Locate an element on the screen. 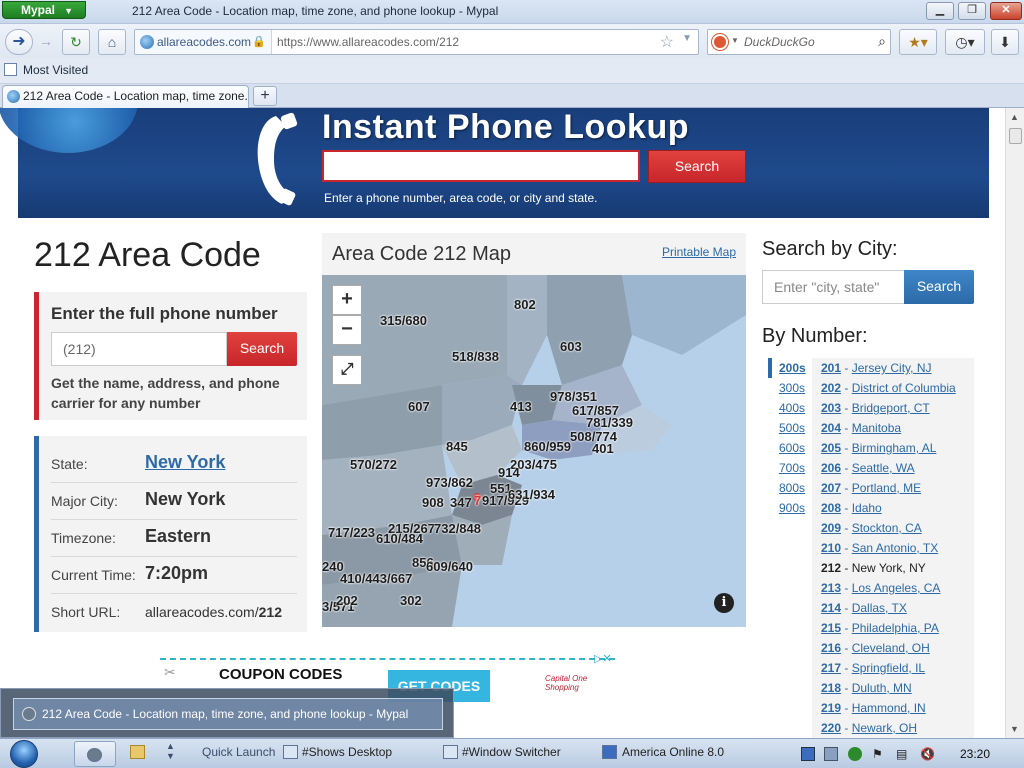 The image size is (1024, 768). new-tab-button: + is located at coordinates (265, 96).